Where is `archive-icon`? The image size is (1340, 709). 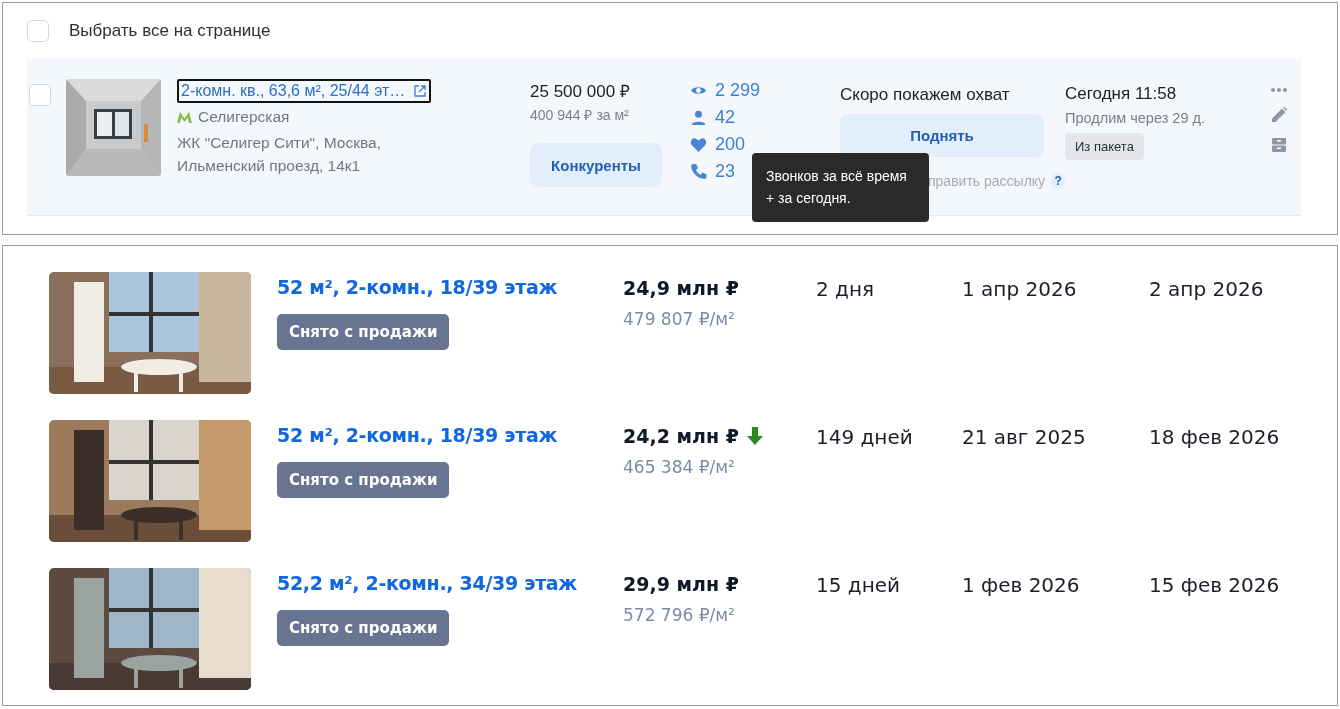 archive-icon is located at coordinates (1279, 145).